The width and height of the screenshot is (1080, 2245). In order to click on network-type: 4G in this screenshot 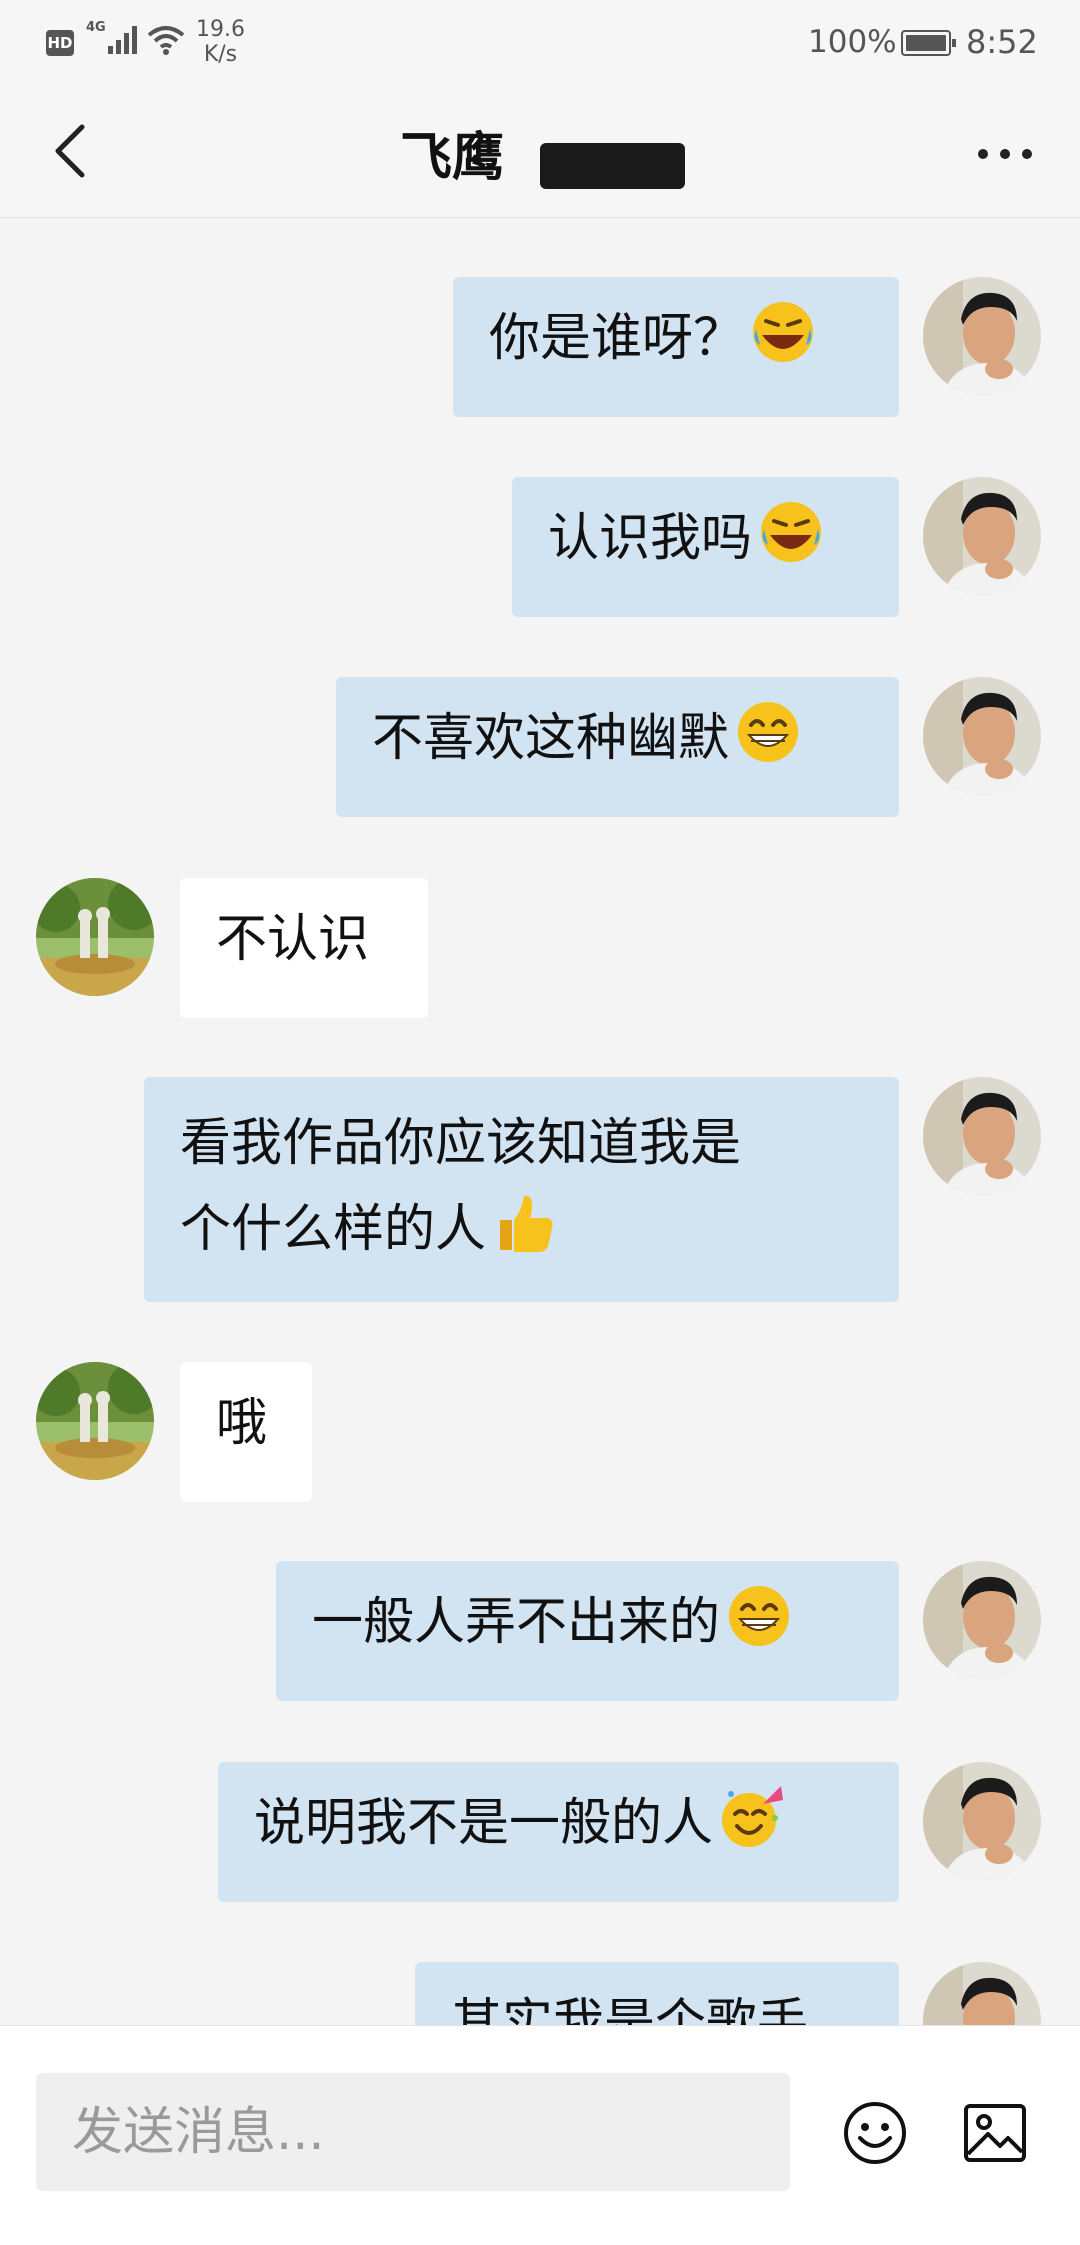, I will do `click(96, 27)`.